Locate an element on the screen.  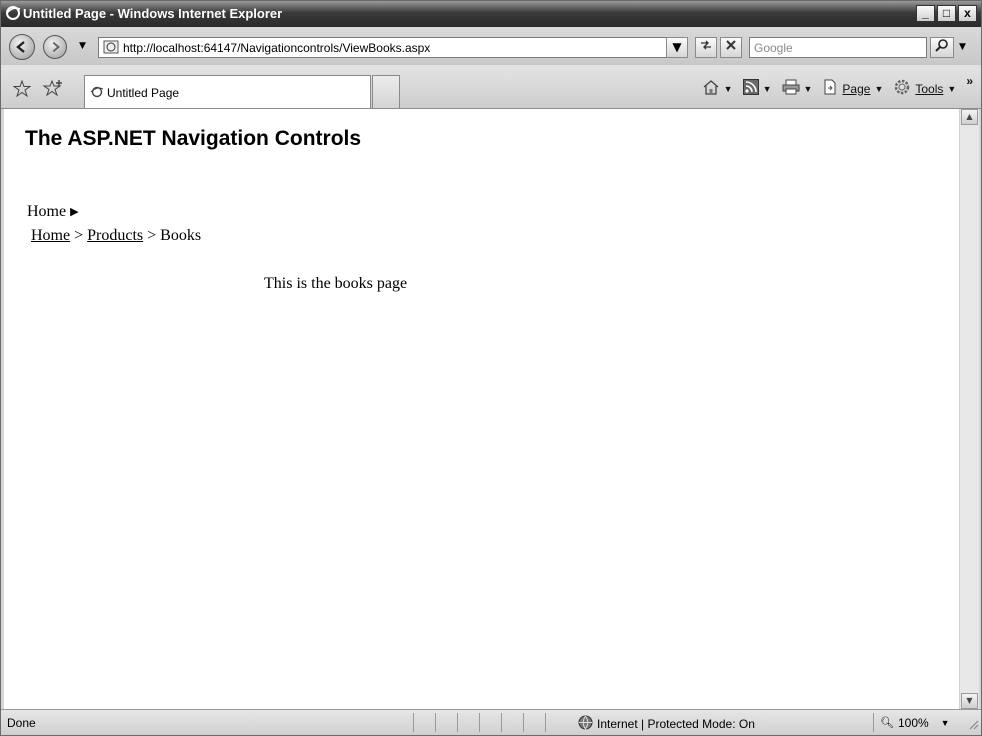
tab-page-icon is located at coordinates (97, 93).